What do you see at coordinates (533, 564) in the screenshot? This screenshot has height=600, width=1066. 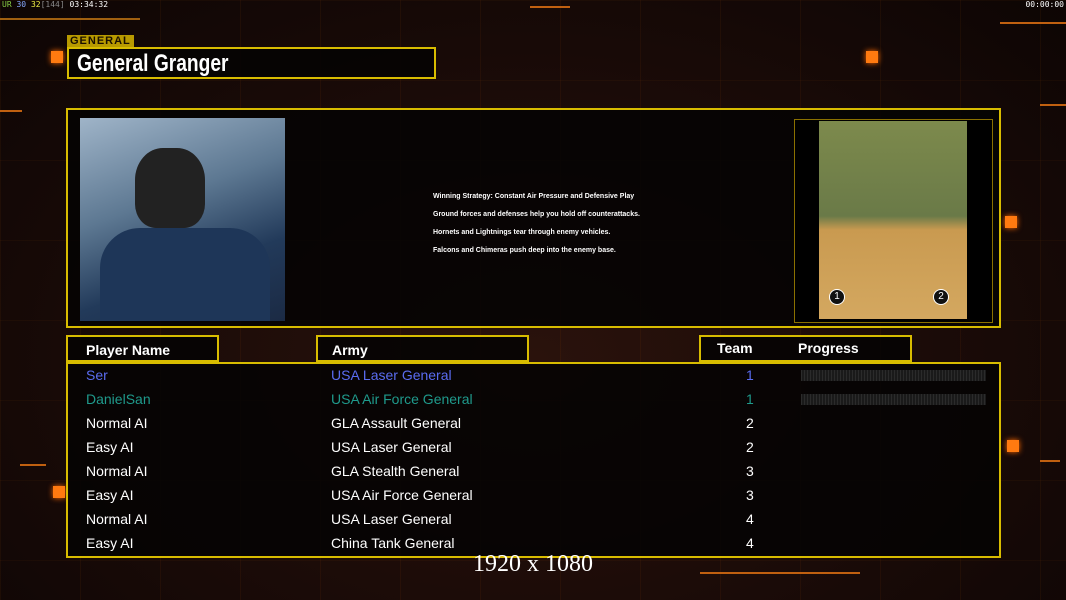 I see `resolution-label: 1920 x 1080` at bounding box center [533, 564].